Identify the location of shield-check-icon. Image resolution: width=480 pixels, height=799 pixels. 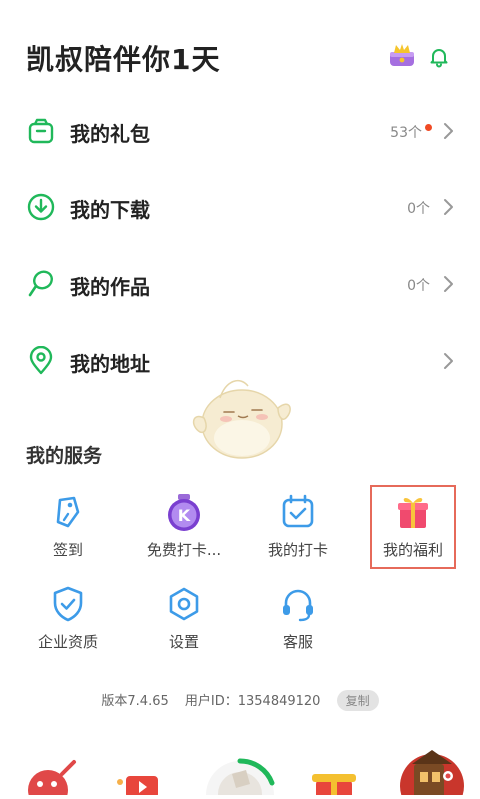
(68, 604).